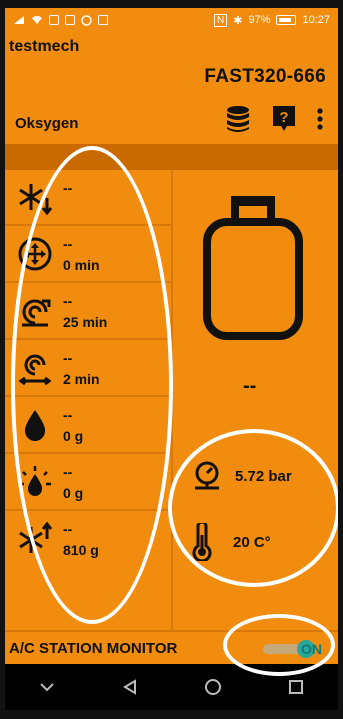  I want to click on user-name: testmech, so click(44, 46).